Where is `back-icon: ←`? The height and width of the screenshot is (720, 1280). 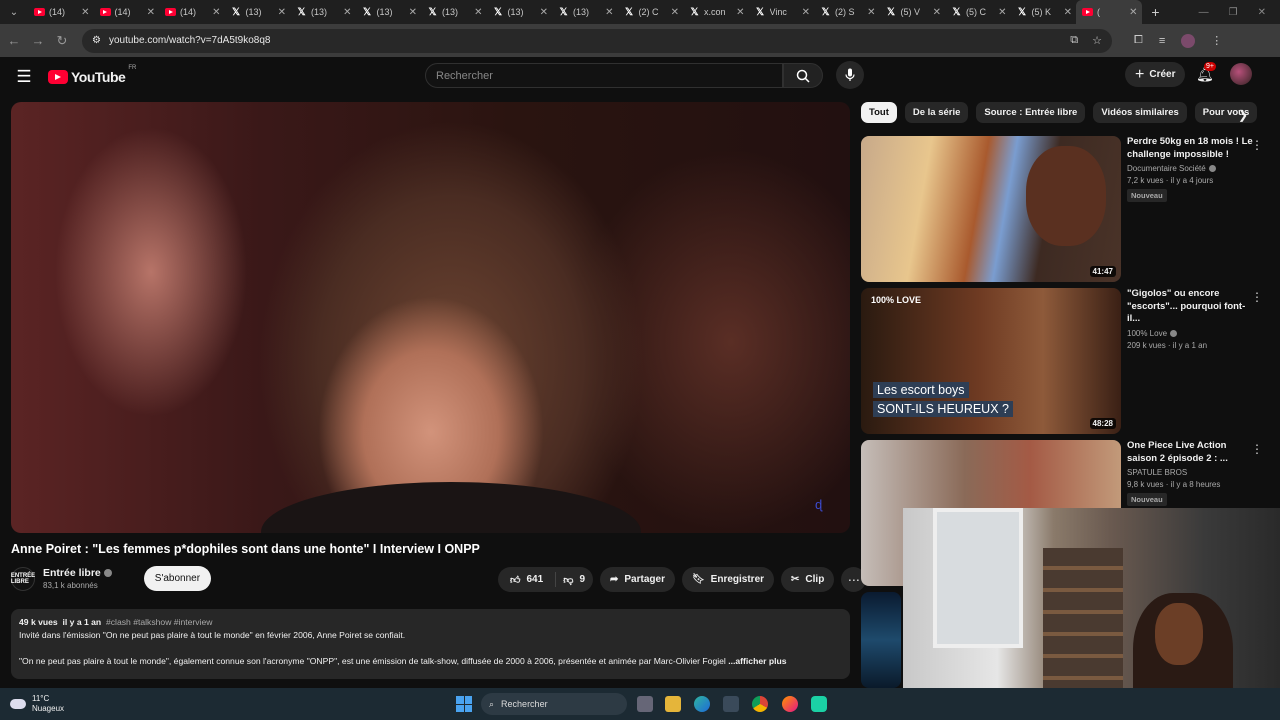 back-icon: ← is located at coordinates (14, 40).